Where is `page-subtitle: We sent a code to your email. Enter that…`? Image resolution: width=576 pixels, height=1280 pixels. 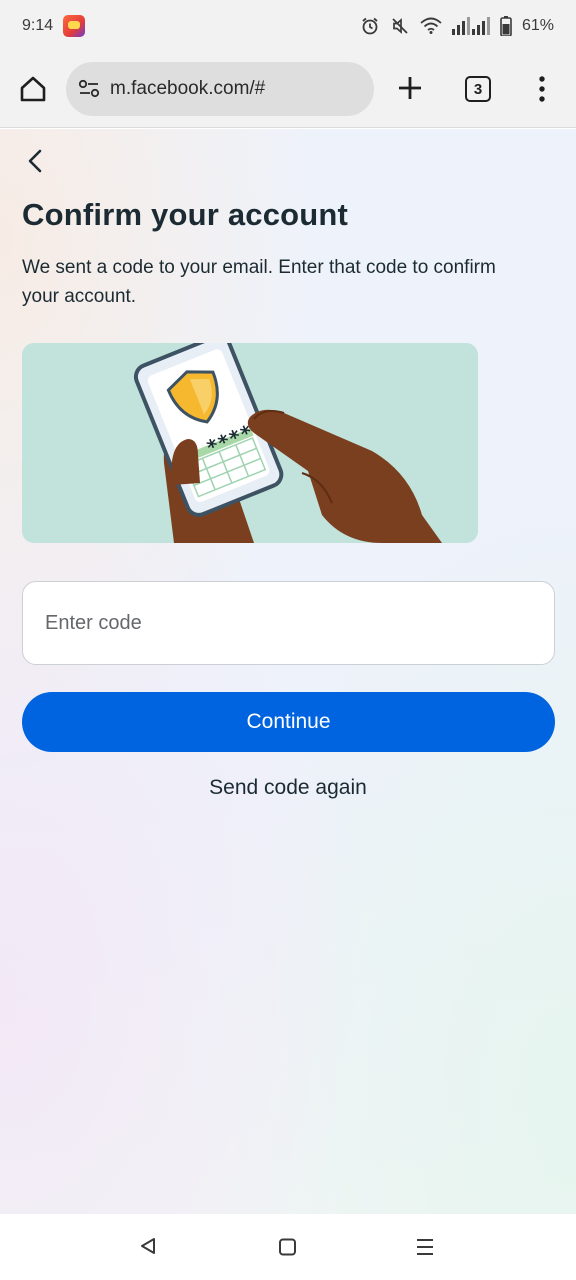 page-subtitle: We sent a code to your email. Enter that… is located at coordinates (259, 282).